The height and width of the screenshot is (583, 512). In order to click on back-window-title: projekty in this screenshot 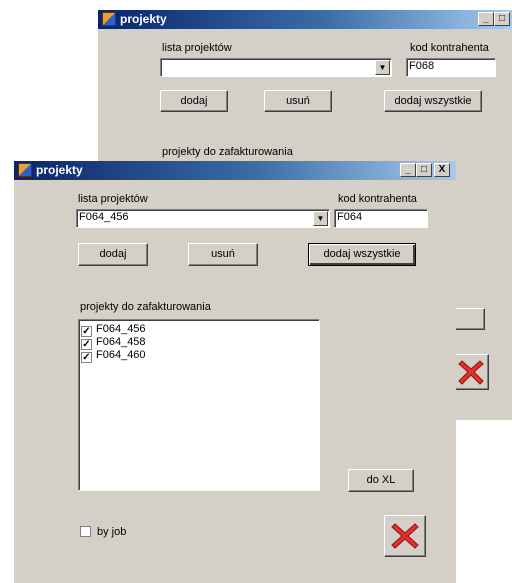, I will do `click(143, 19)`.